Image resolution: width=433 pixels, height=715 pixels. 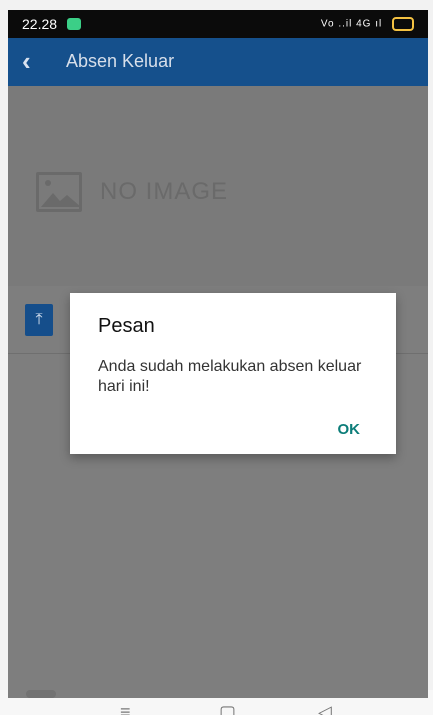 What do you see at coordinates (218, 707) in the screenshot?
I see `system-nav-bar: ≡ ▢ ◁` at bounding box center [218, 707].